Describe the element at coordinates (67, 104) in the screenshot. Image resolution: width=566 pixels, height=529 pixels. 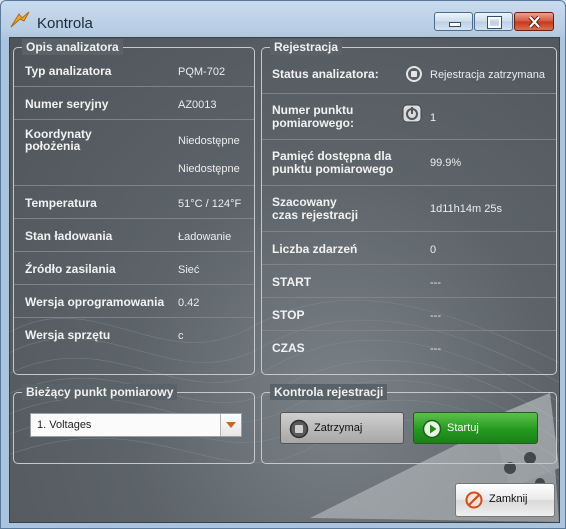
I see `serial-number-label: Numer seryjny` at that location.